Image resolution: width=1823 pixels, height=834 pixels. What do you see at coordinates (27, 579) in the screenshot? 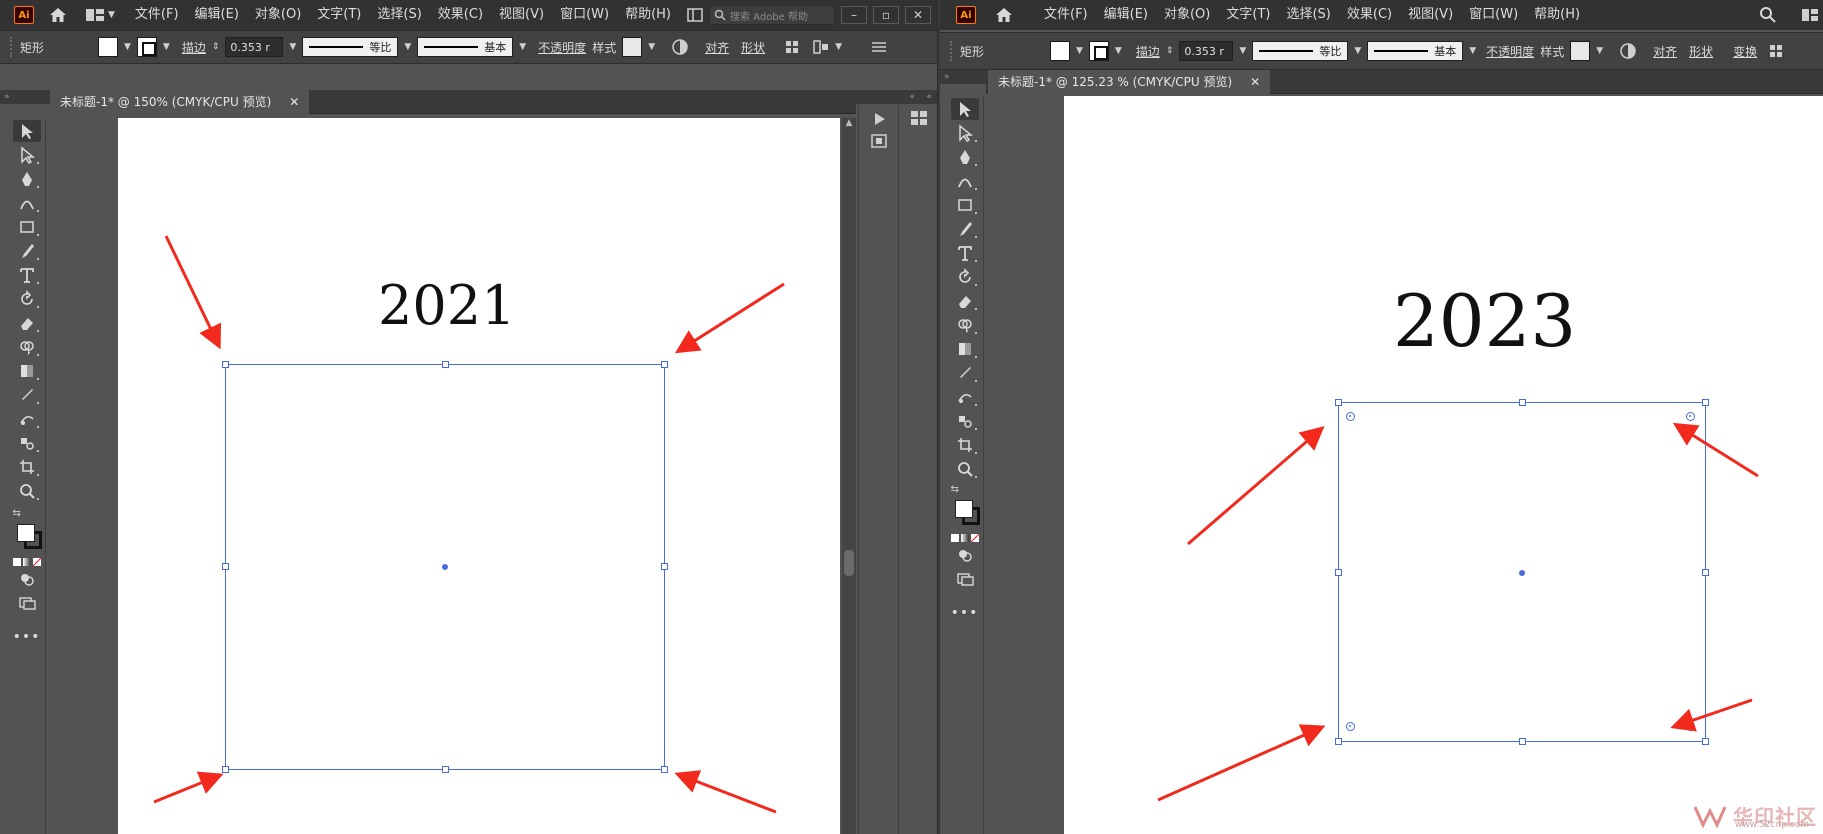
I see `draw-mode-button` at bounding box center [27, 579].